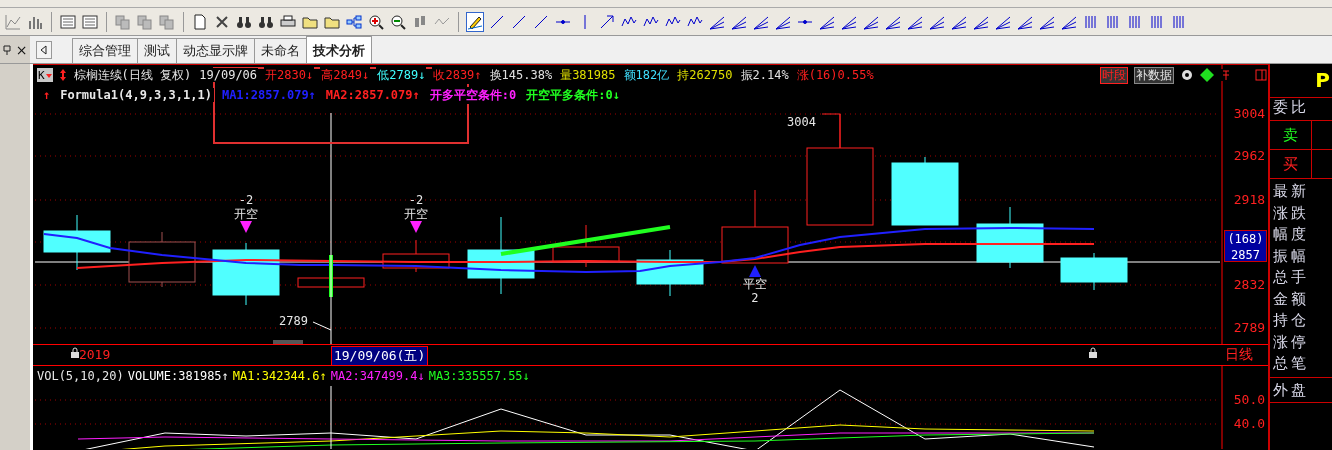  I want to click on quote-field: 振2.14%, so click(764, 75).